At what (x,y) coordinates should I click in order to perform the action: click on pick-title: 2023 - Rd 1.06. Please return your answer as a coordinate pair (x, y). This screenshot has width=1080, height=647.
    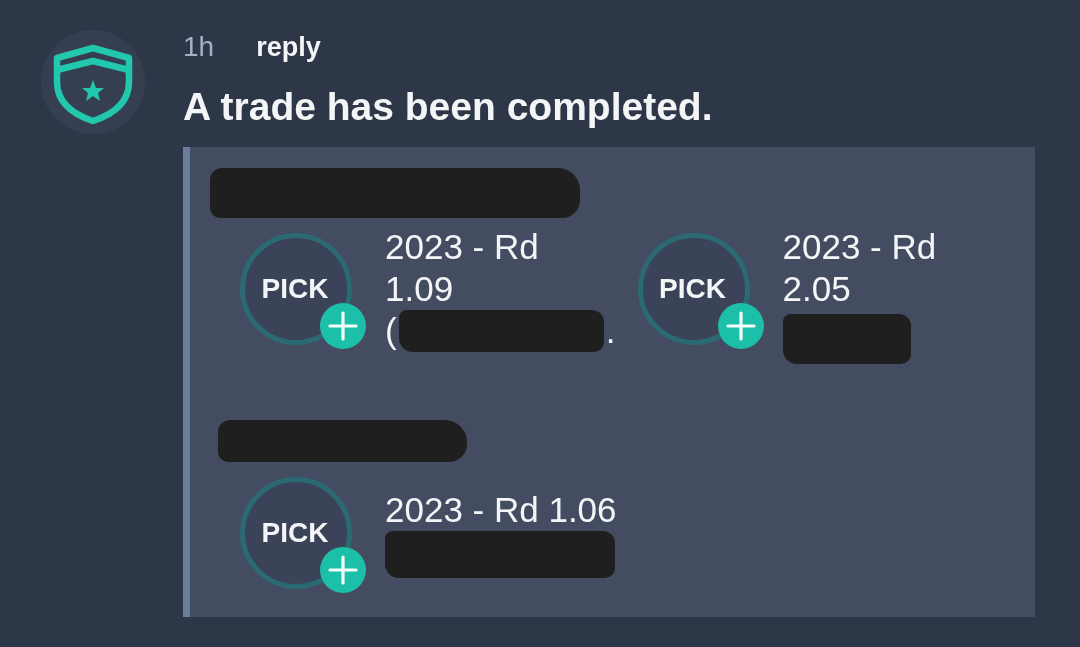
    Looking at the image, I should click on (501, 509).